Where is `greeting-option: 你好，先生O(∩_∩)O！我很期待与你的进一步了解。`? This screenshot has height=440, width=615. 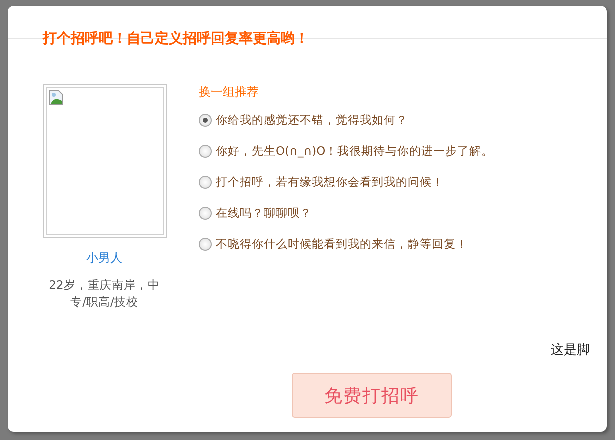 greeting-option: 你好，先生O(∩_∩)O！我很期待与你的进一步了解。 is located at coordinates (355, 151).